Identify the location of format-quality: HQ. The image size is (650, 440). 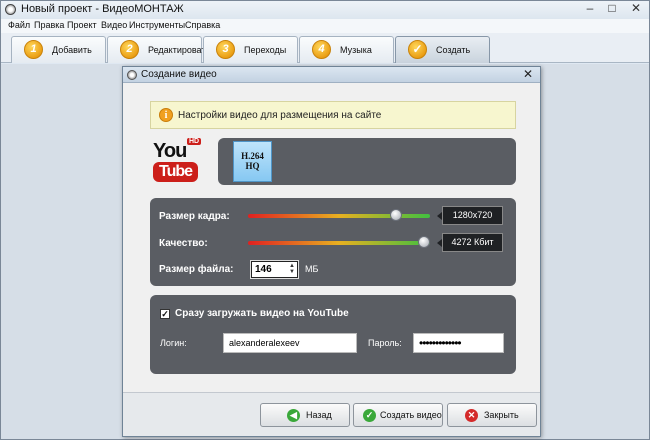
(252, 166).